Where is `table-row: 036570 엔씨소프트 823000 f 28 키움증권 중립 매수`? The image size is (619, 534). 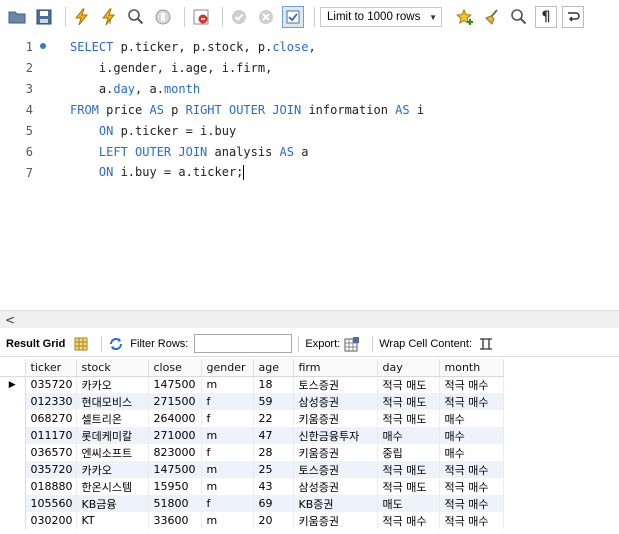
table-row: 036570 엔씨소프트 823000 f 28 키움증권 중립 매수 is located at coordinates (252, 452).